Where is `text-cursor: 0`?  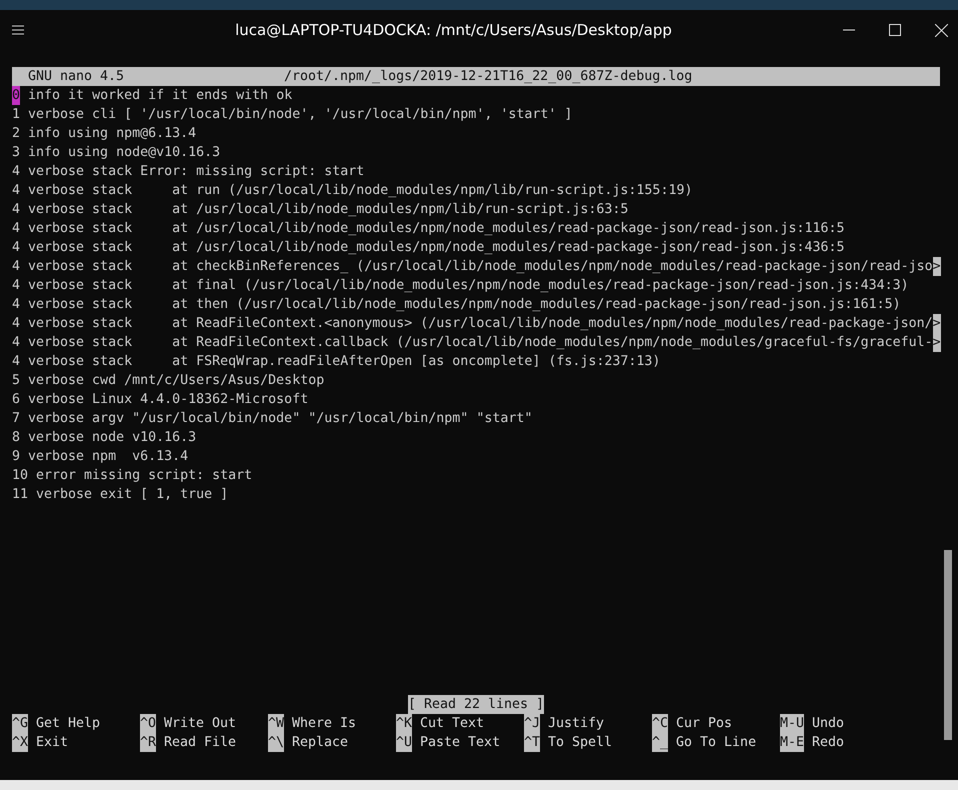 text-cursor: 0 is located at coordinates (16, 95).